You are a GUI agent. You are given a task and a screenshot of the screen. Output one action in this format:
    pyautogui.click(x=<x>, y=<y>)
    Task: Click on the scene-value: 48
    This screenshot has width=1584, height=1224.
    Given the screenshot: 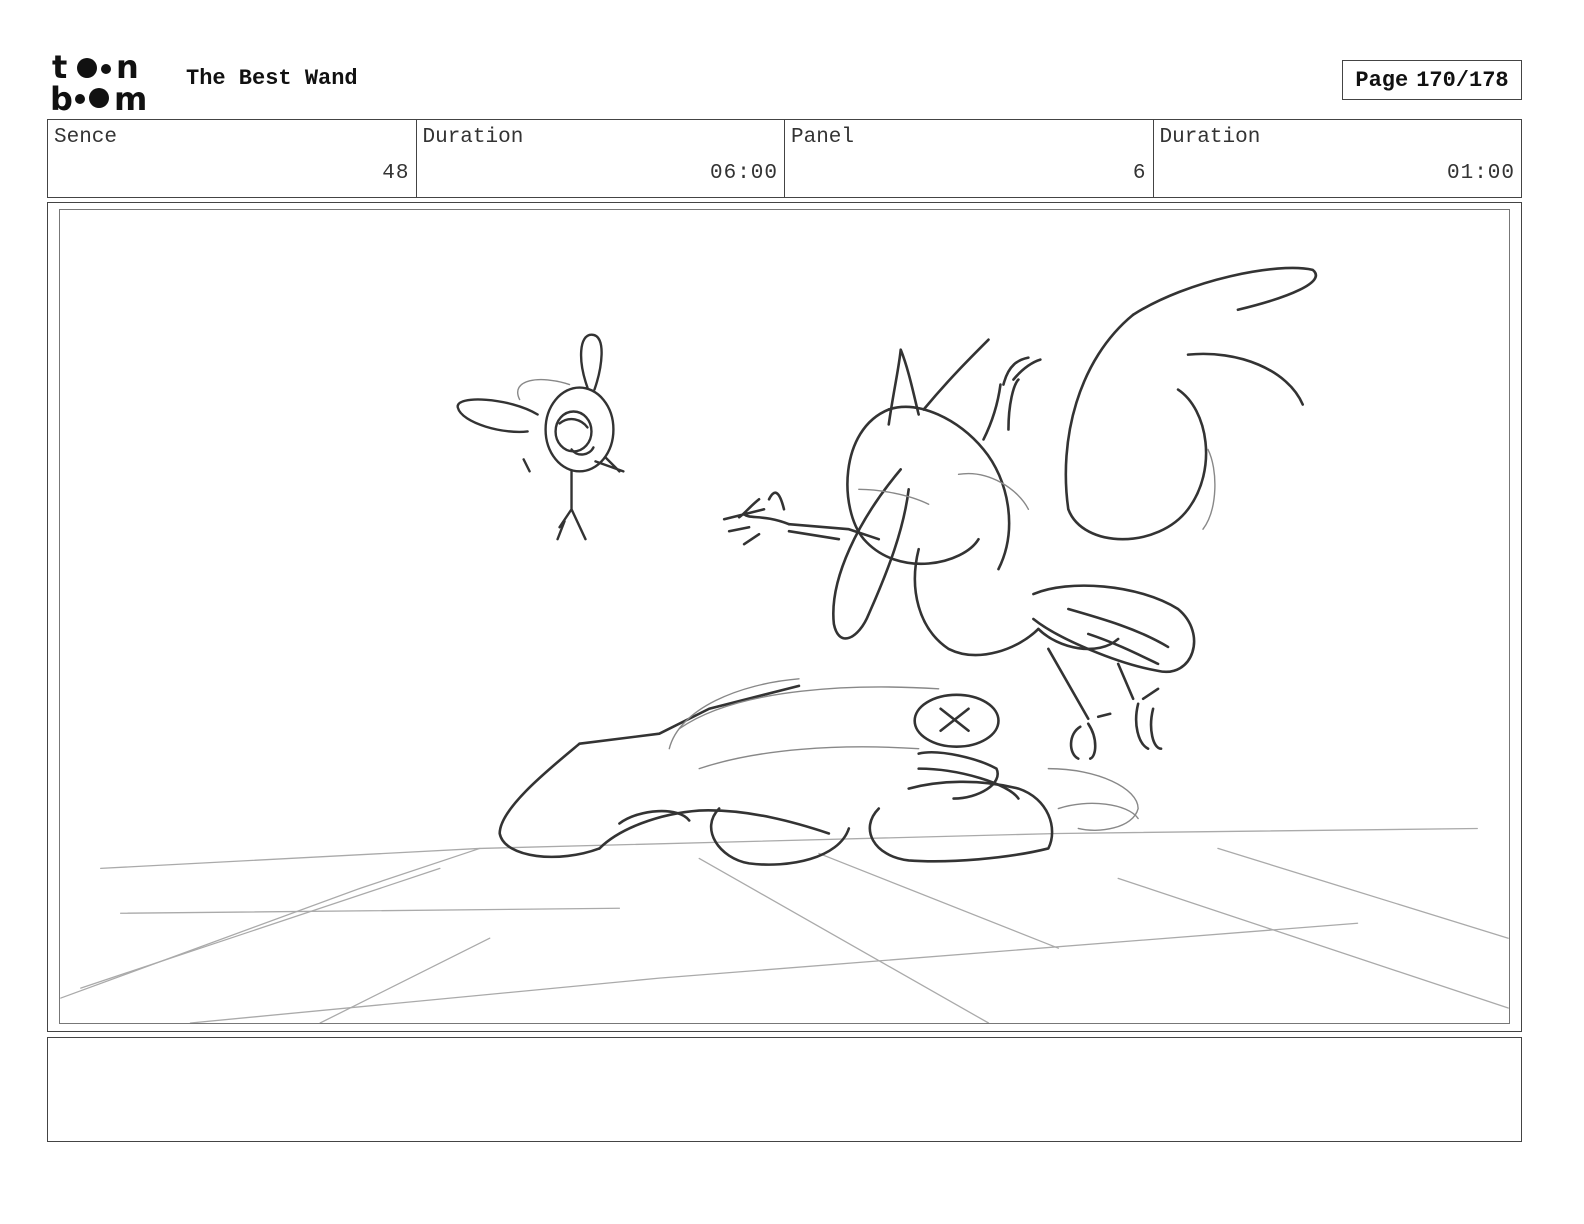 What is the action you would take?
    pyautogui.click(x=396, y=173)
    